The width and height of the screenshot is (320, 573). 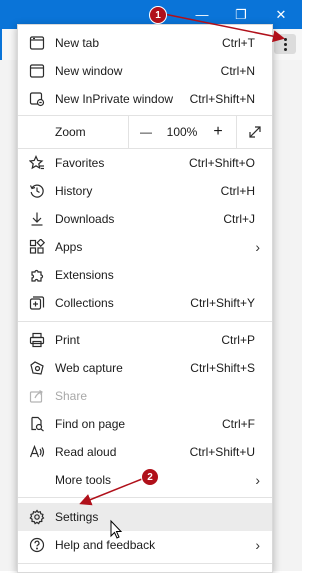 What do you see at coordinates (70, 132) in the screenshot?
I see `zoom-label: Zoom` at bounding box center [70, 132].